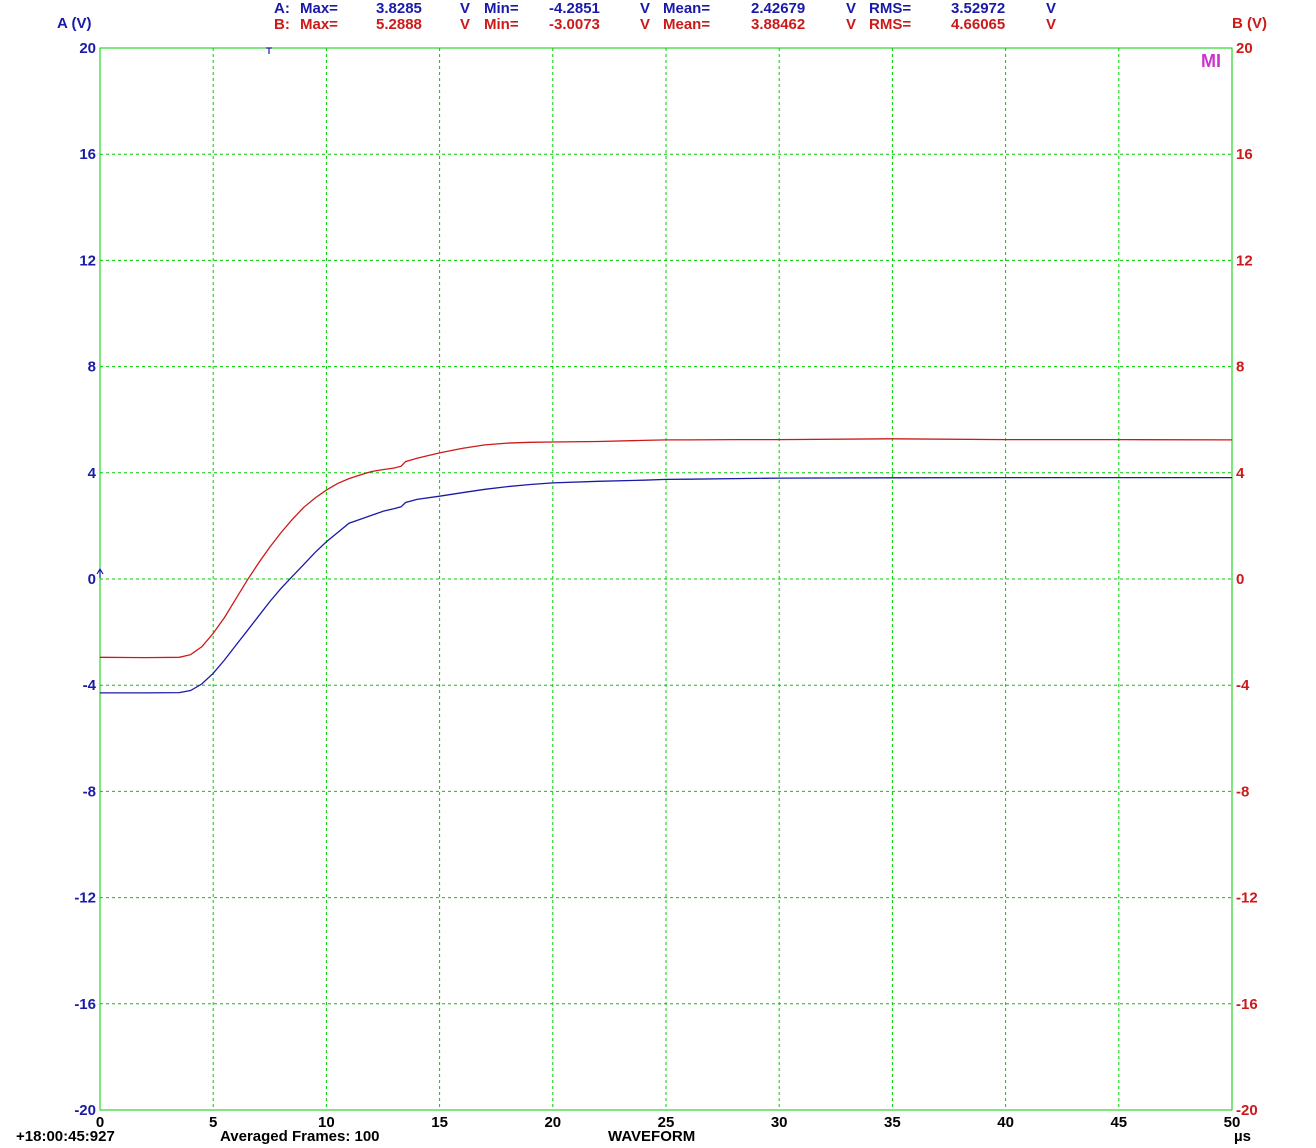 This screenshot has height=1148, width=1316. What do you see at coordinates (399, 24) in the screenshot?
I see `stat-max-value: 5.2888` at bounding box center [399, 24].